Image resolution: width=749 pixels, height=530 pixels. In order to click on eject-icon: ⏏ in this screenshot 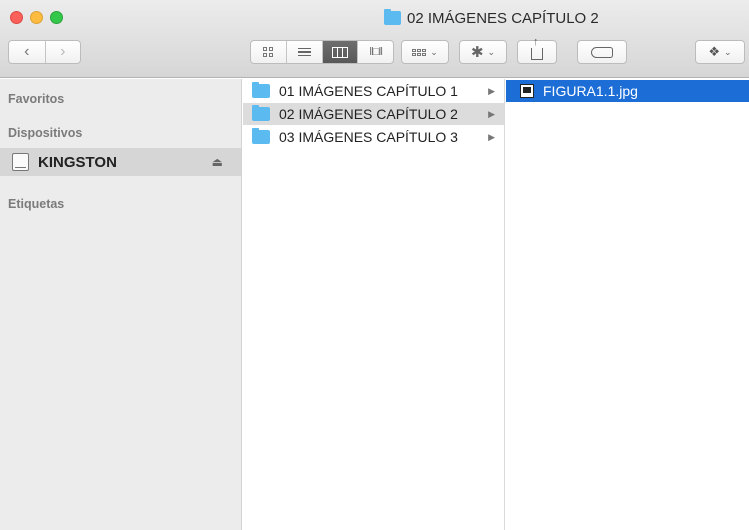, I will do `click(217, 162)`.